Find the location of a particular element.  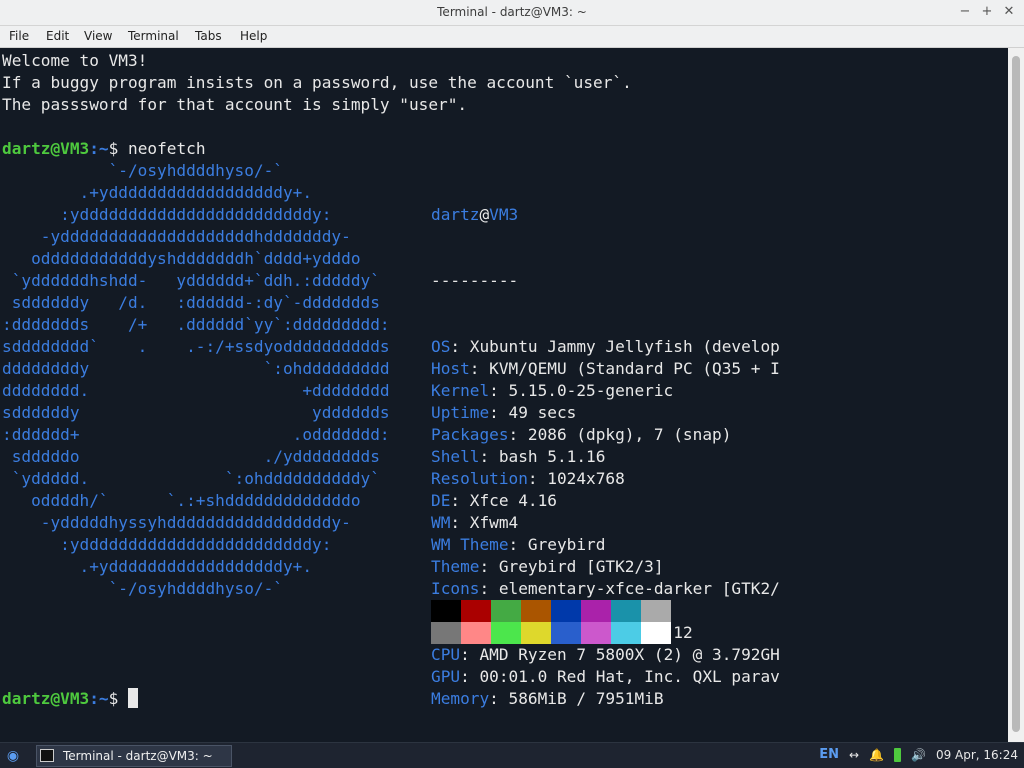

whisker-menu-icon: ◉ is located at coordinates (13, 756).